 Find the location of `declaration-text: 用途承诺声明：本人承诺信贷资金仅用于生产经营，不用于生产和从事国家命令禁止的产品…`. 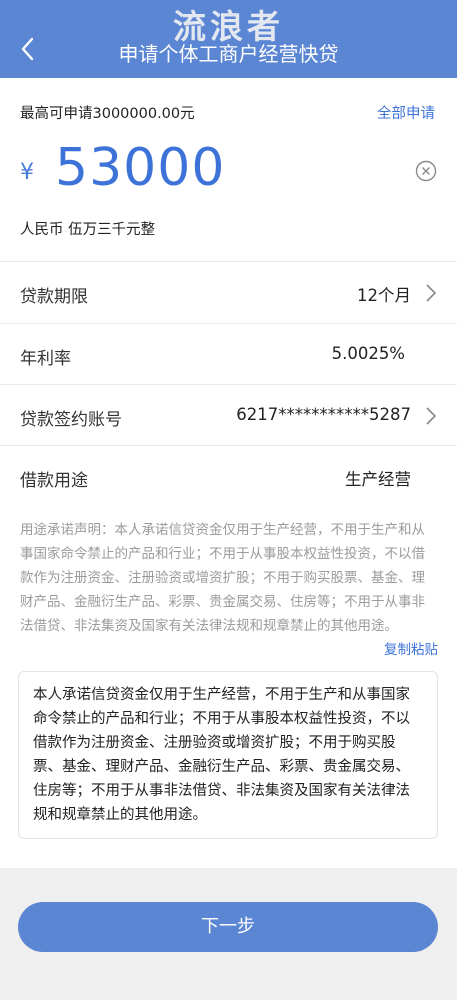

declaration-text: 用途承诺声明：本人承诺信贷资金仅用于生产经营，不用于生产和从事国家命令禁止的产品… is located at coordinates (222, 578).